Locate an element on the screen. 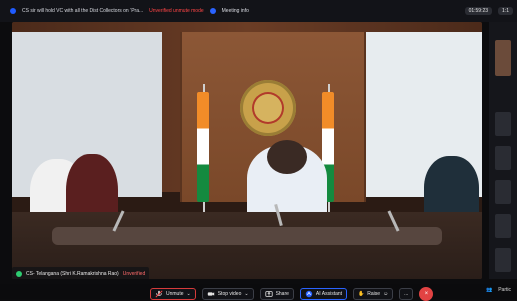 The image size is (517, 301). unverified-indicator: Unverified unmute mode is located at coordinates (176, 11).